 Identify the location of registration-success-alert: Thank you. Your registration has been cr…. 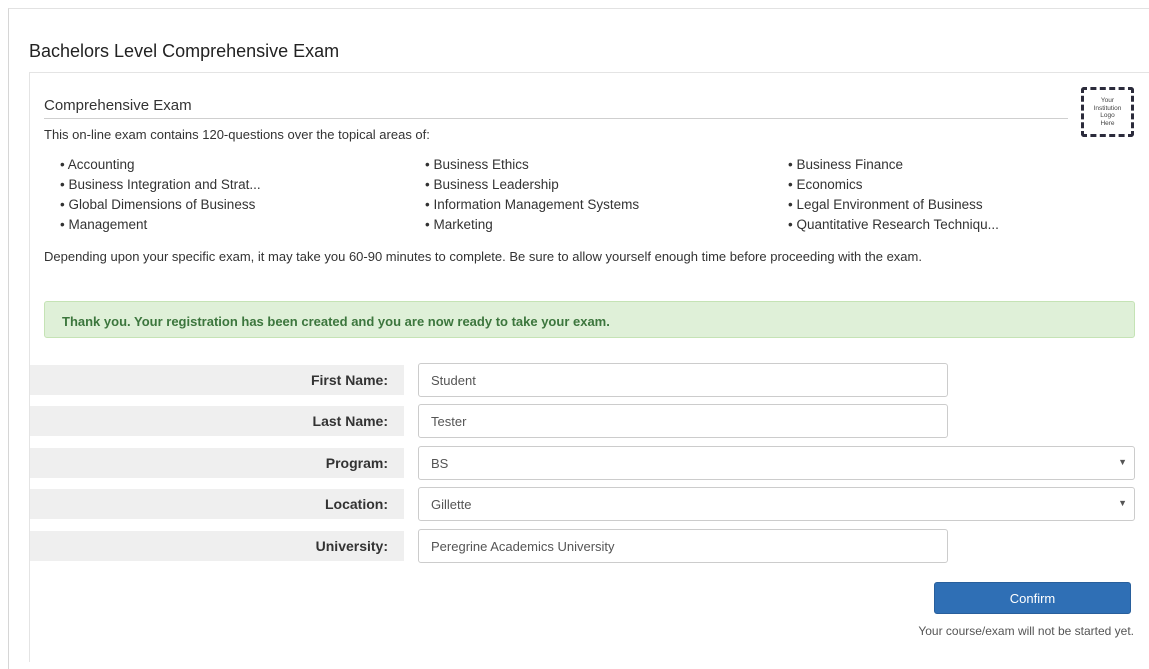
(589, 319).